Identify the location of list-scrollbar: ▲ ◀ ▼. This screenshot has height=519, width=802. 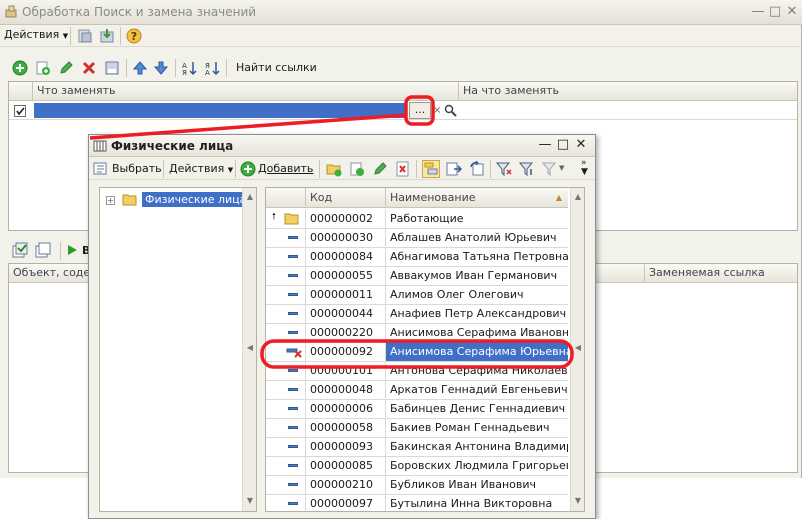
(577, 349).